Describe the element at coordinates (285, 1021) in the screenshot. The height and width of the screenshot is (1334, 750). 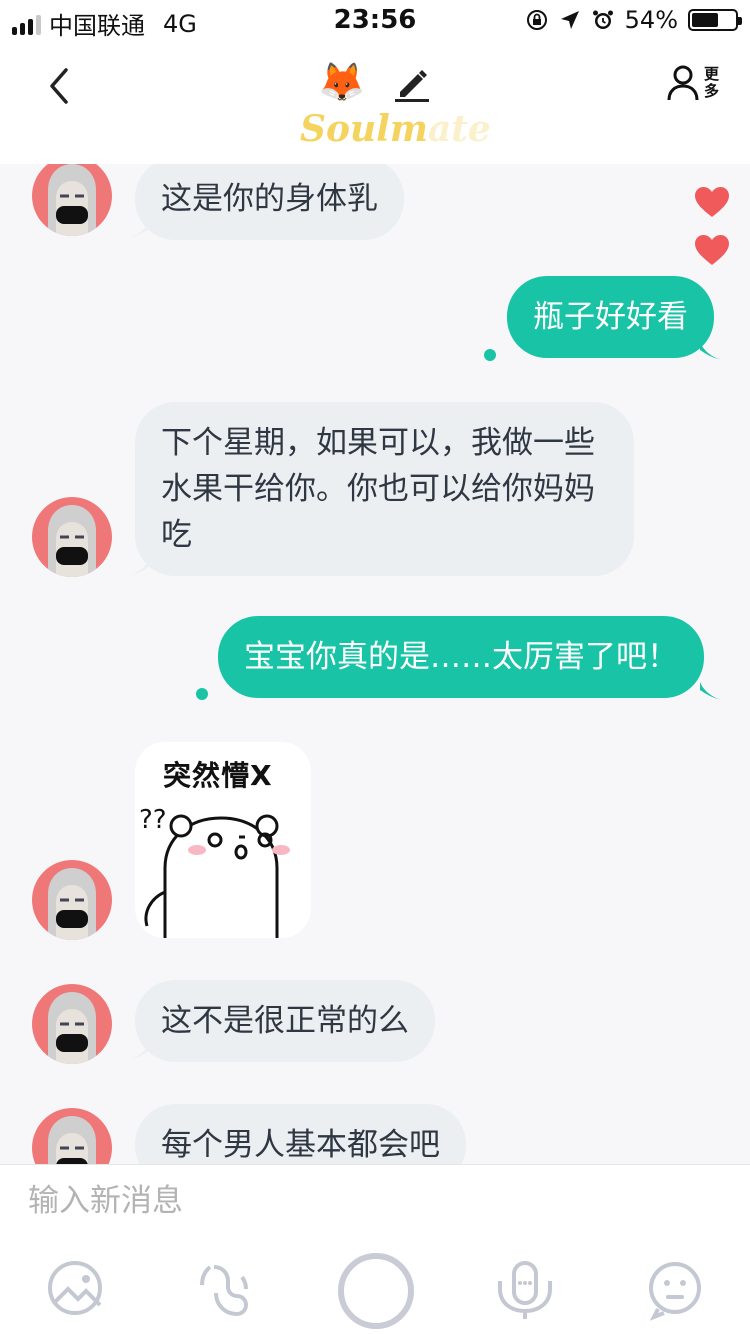
I see `message-bubble: 这不是很正常的么` at that location.